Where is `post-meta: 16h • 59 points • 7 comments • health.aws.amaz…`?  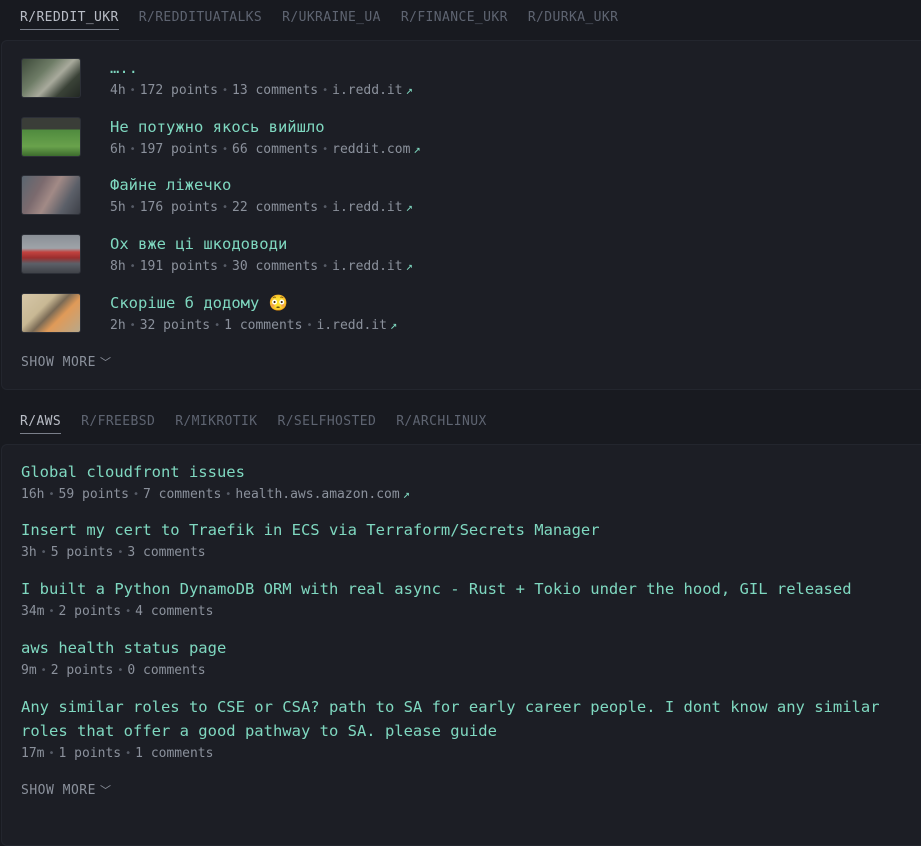 post-meta: 16h • 59 points • 7 comments • health.aws.amaz… is located at coordinates (466, 495).